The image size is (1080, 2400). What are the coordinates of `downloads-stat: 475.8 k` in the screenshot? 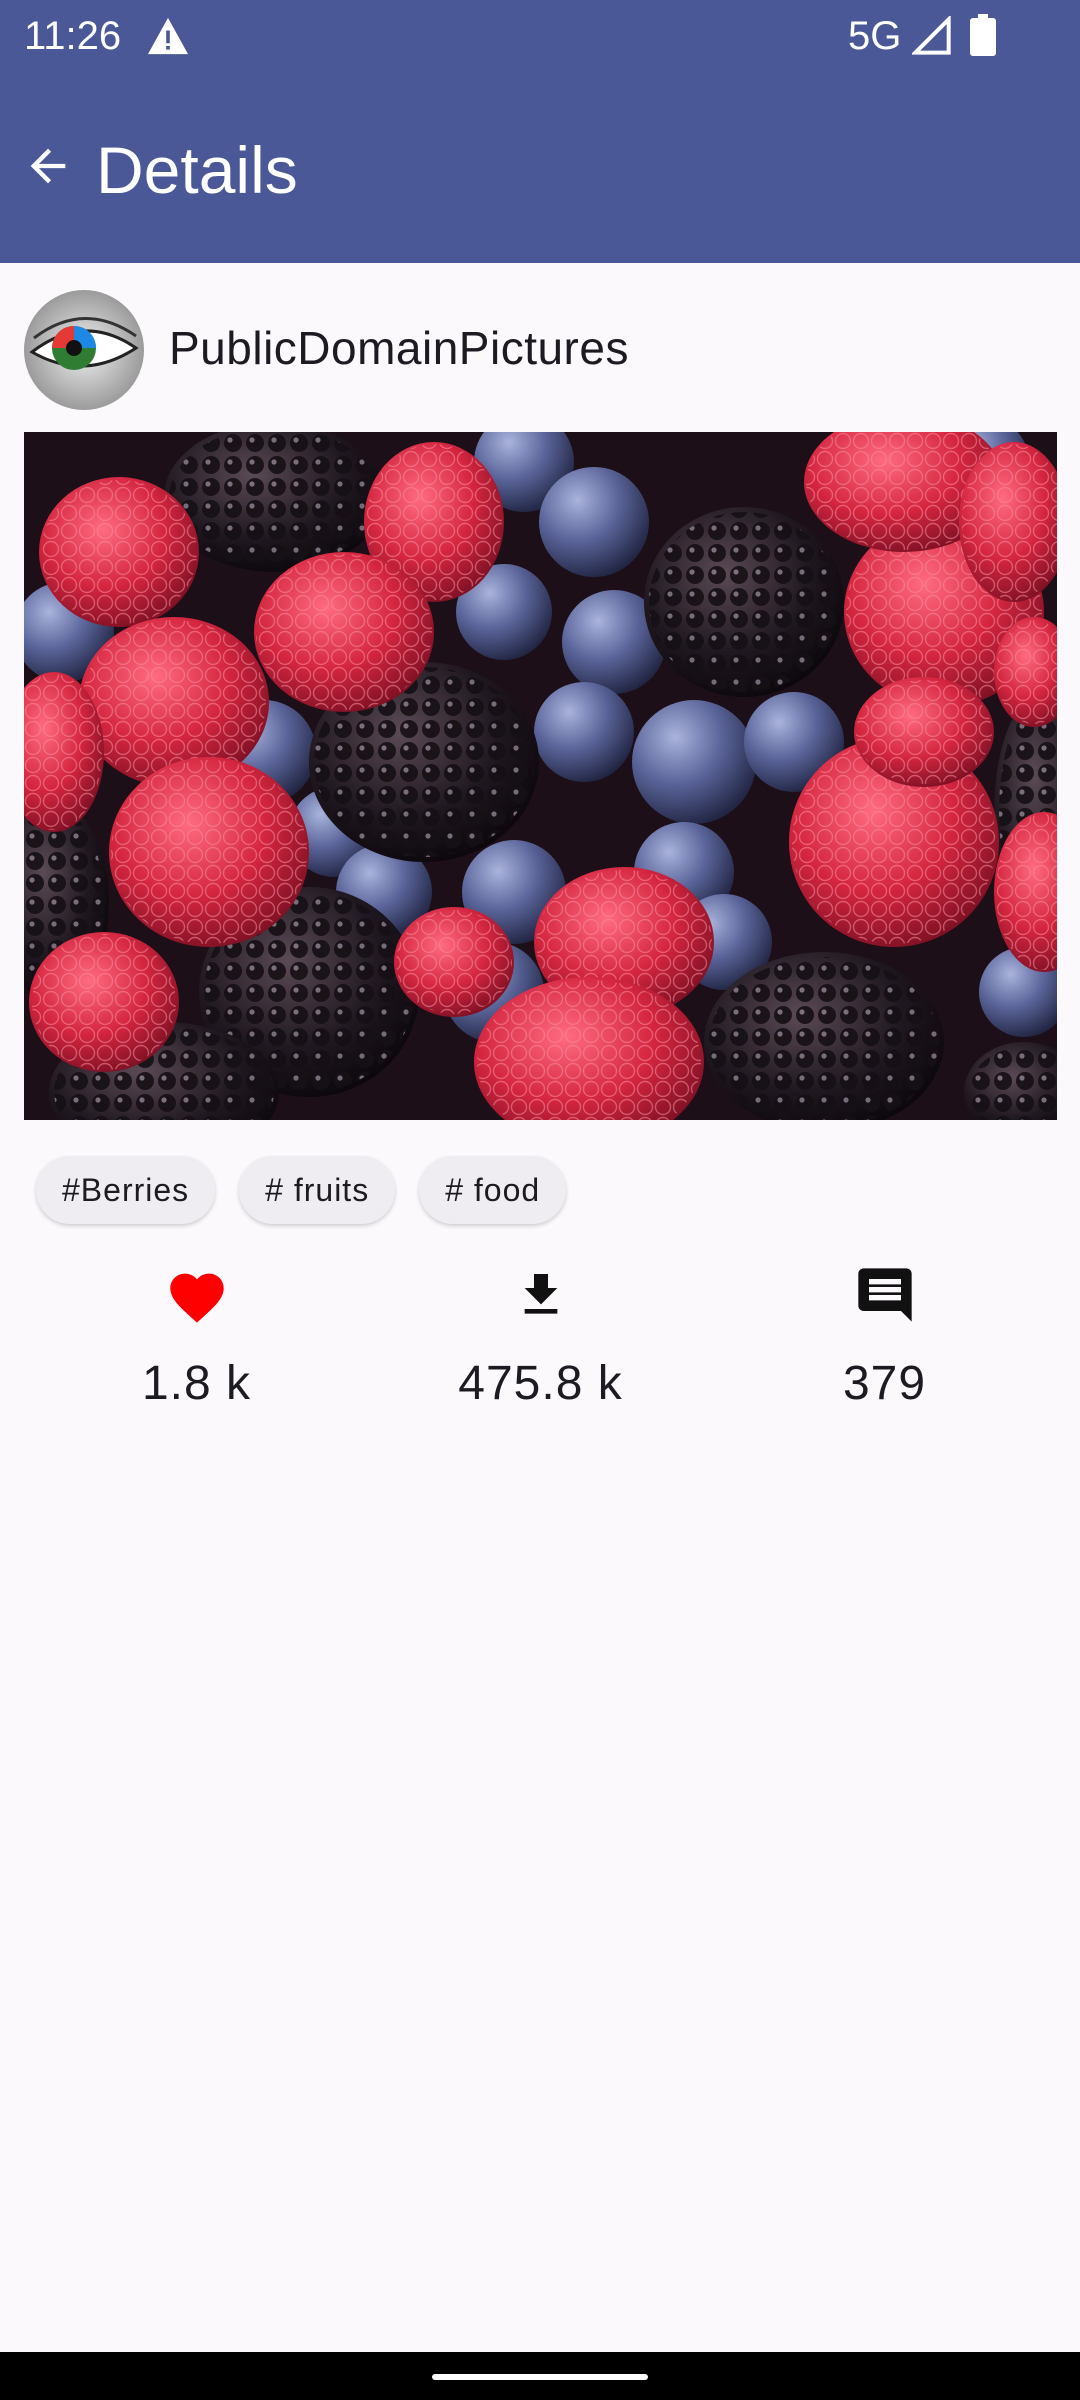 It's located at (540, 1336).